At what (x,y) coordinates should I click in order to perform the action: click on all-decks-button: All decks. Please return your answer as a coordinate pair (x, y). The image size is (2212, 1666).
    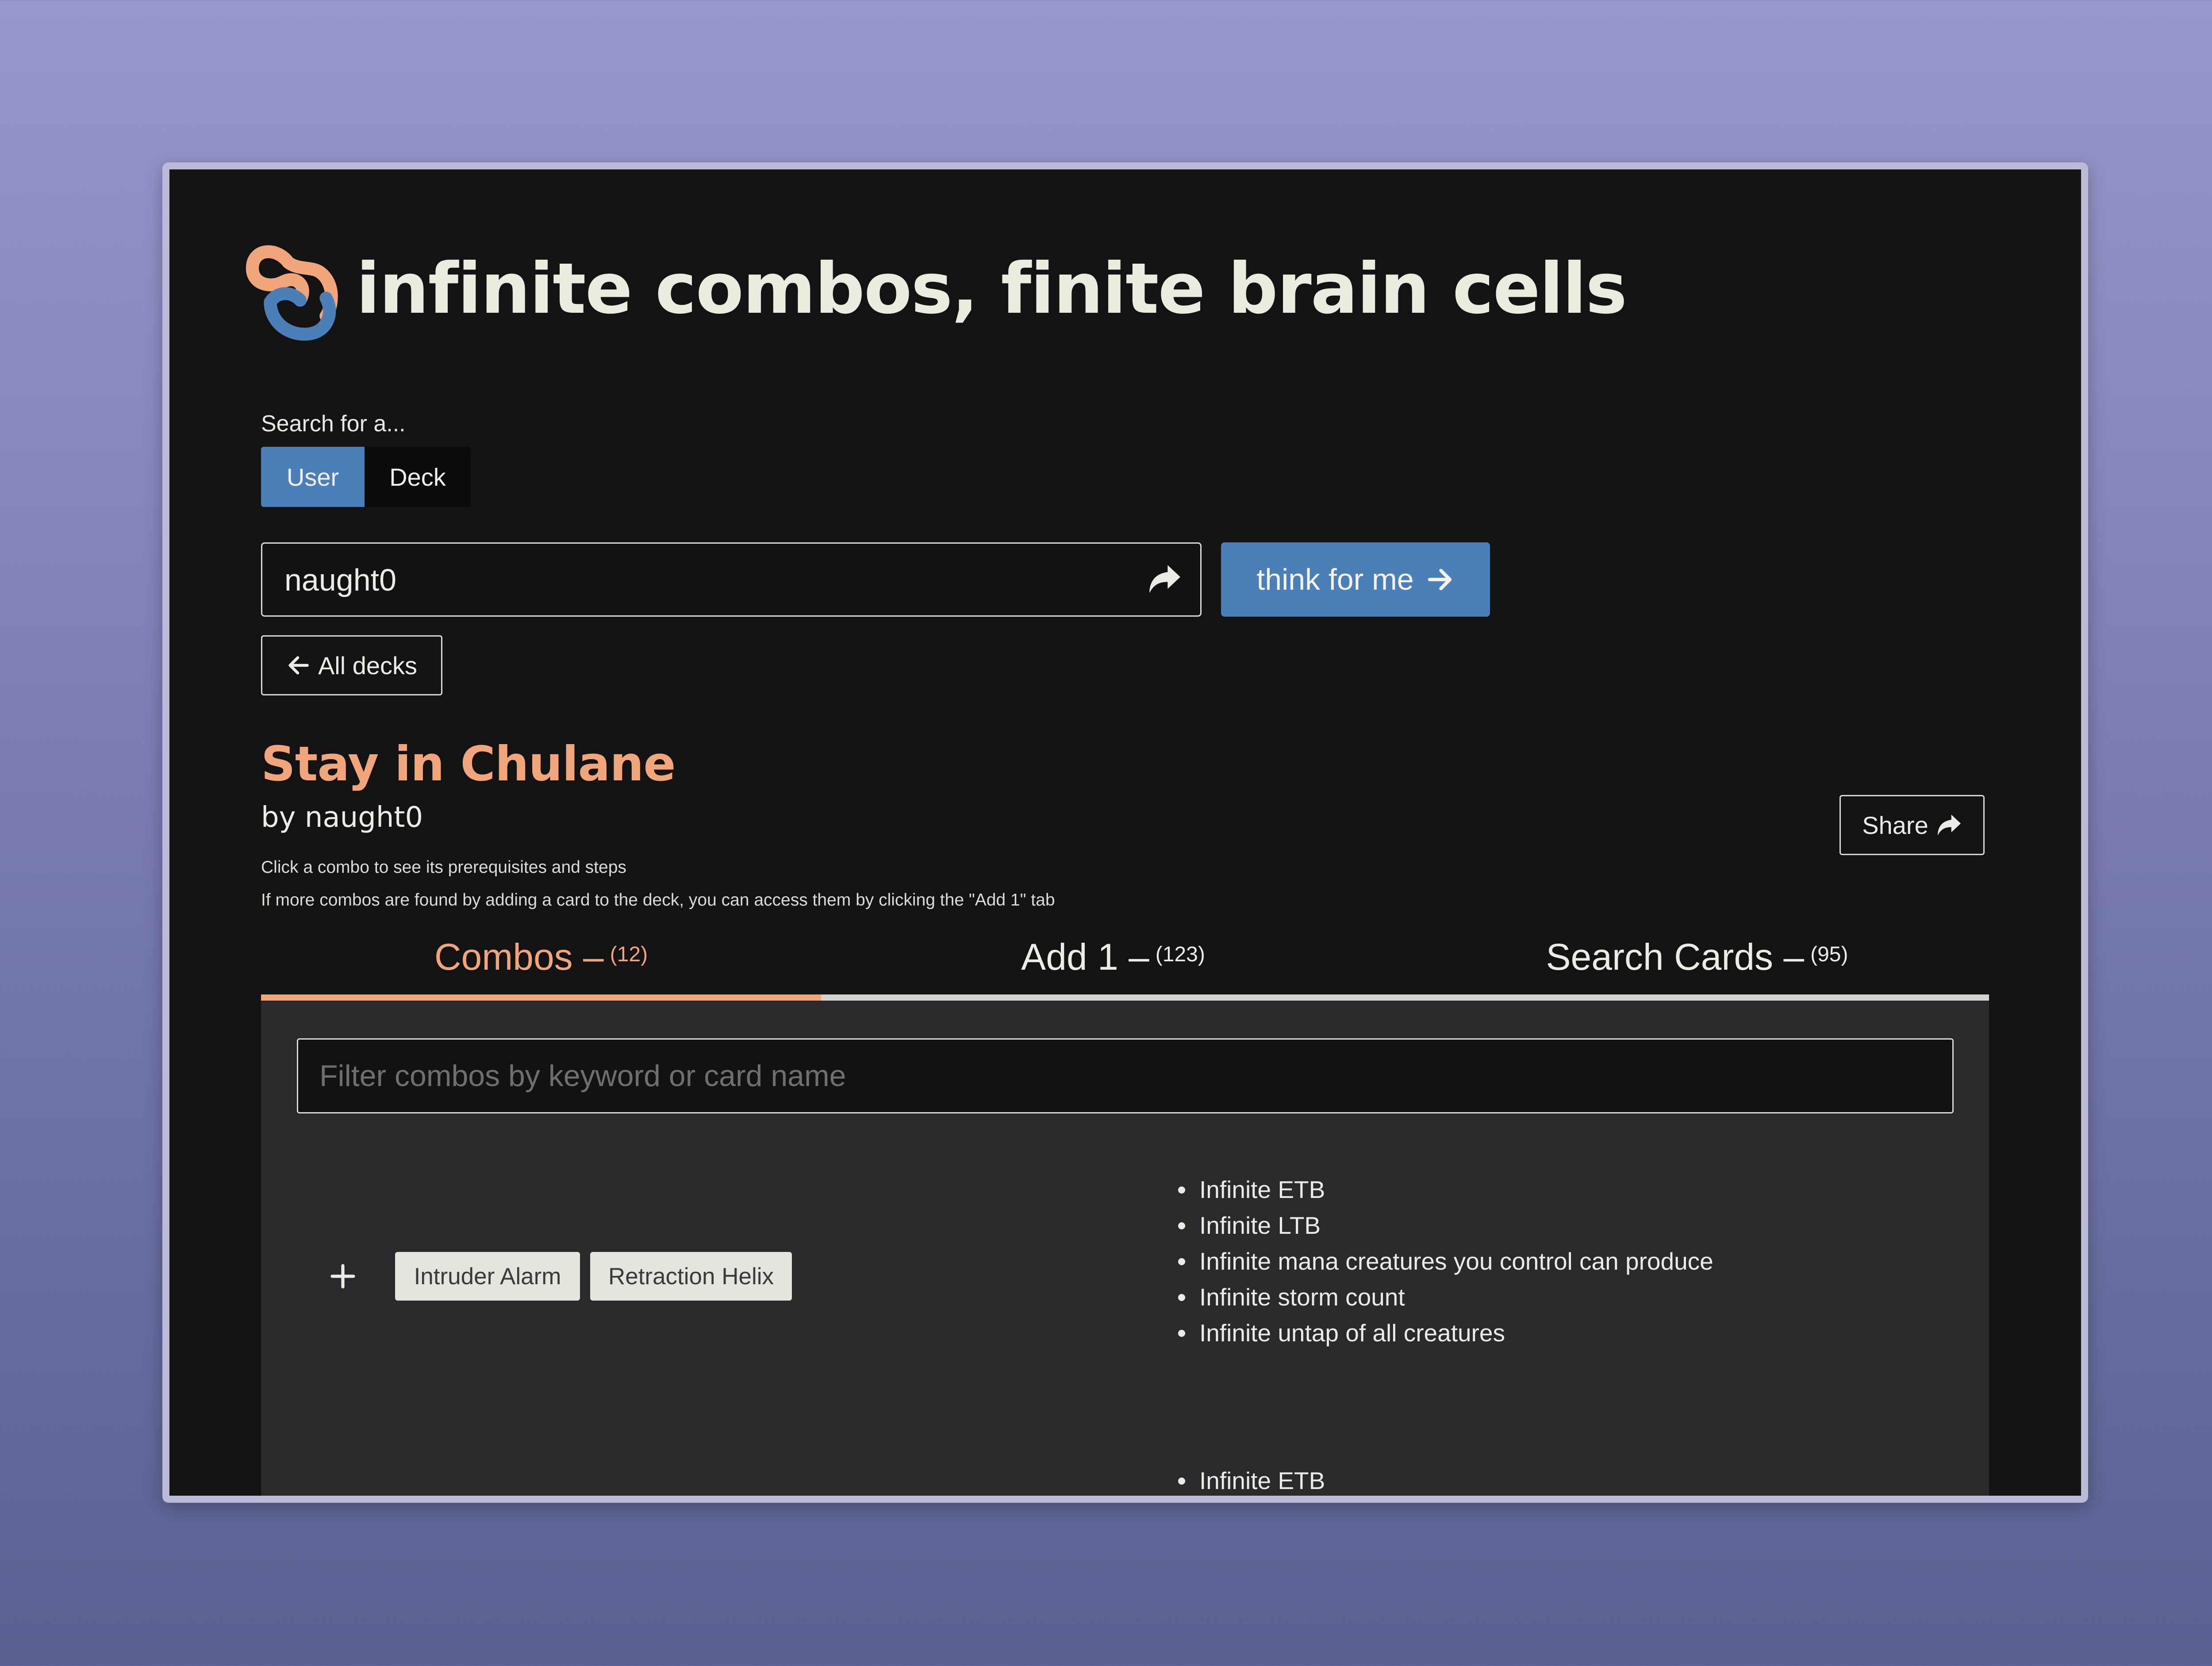
    Looking at the image, I should click on (352, 665).